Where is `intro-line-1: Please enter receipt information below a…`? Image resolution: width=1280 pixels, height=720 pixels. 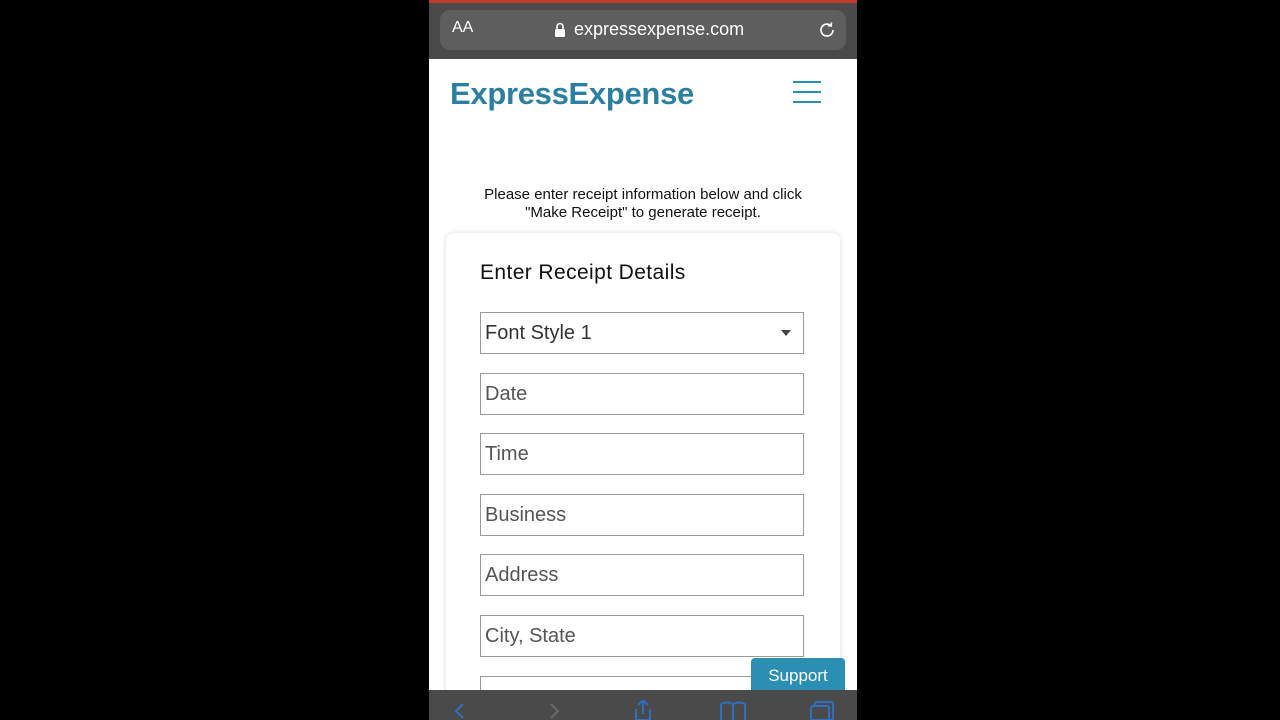 intro-line-1: Please enter receipt information below a… is located at coordinates (643, 194).